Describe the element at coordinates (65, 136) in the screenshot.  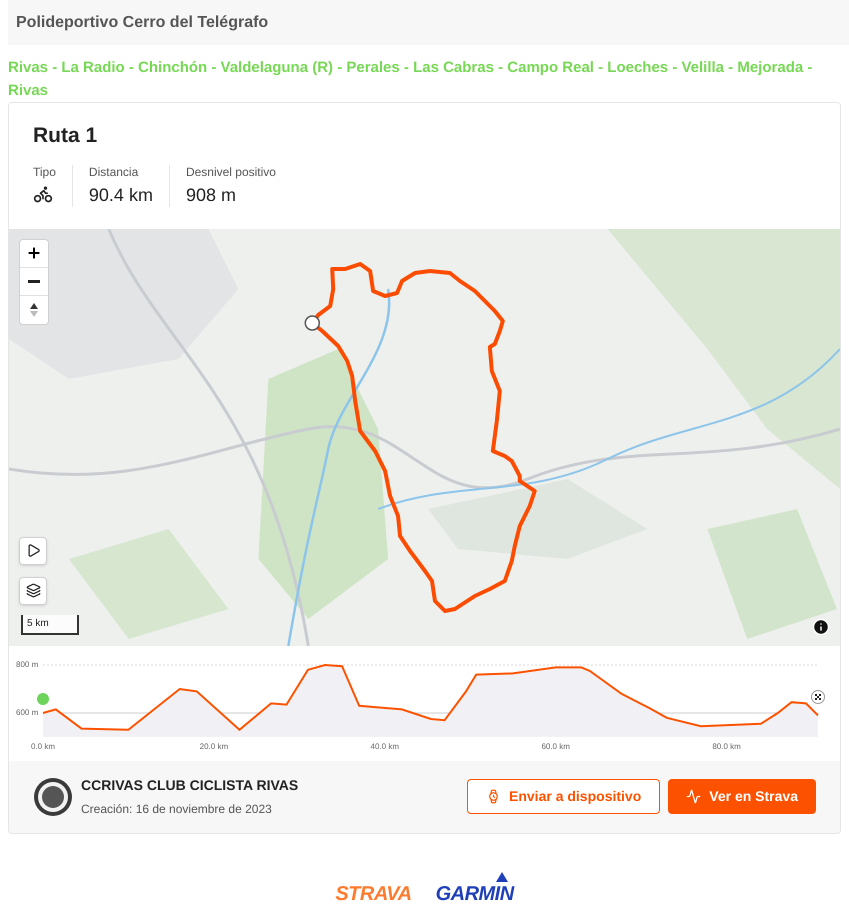
I see `route-title: Ruta 1` at that location.